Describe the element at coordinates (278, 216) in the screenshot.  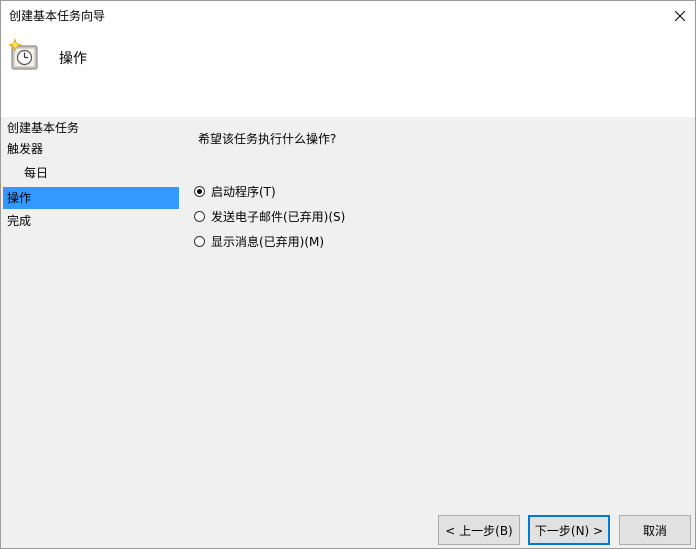
I see `option-label: 发送电子邮件(已弃用)(S)` at that location.